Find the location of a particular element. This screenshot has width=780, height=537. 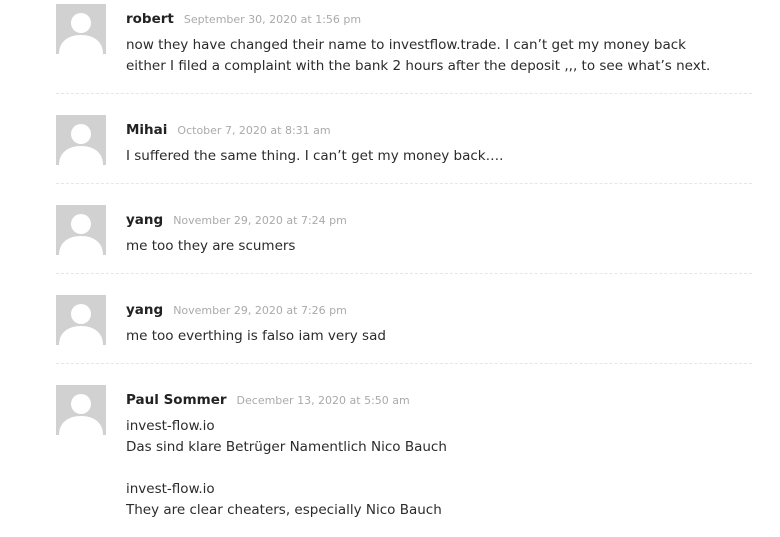

comment-meta: Mihai October 7, 2020 at 8:31 am is located at coordinates (228, 128).